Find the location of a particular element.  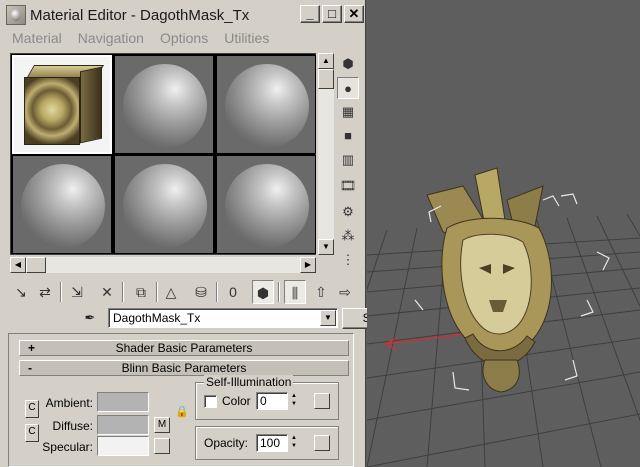

mask-cube-preview is located at coordinates (64, 106).